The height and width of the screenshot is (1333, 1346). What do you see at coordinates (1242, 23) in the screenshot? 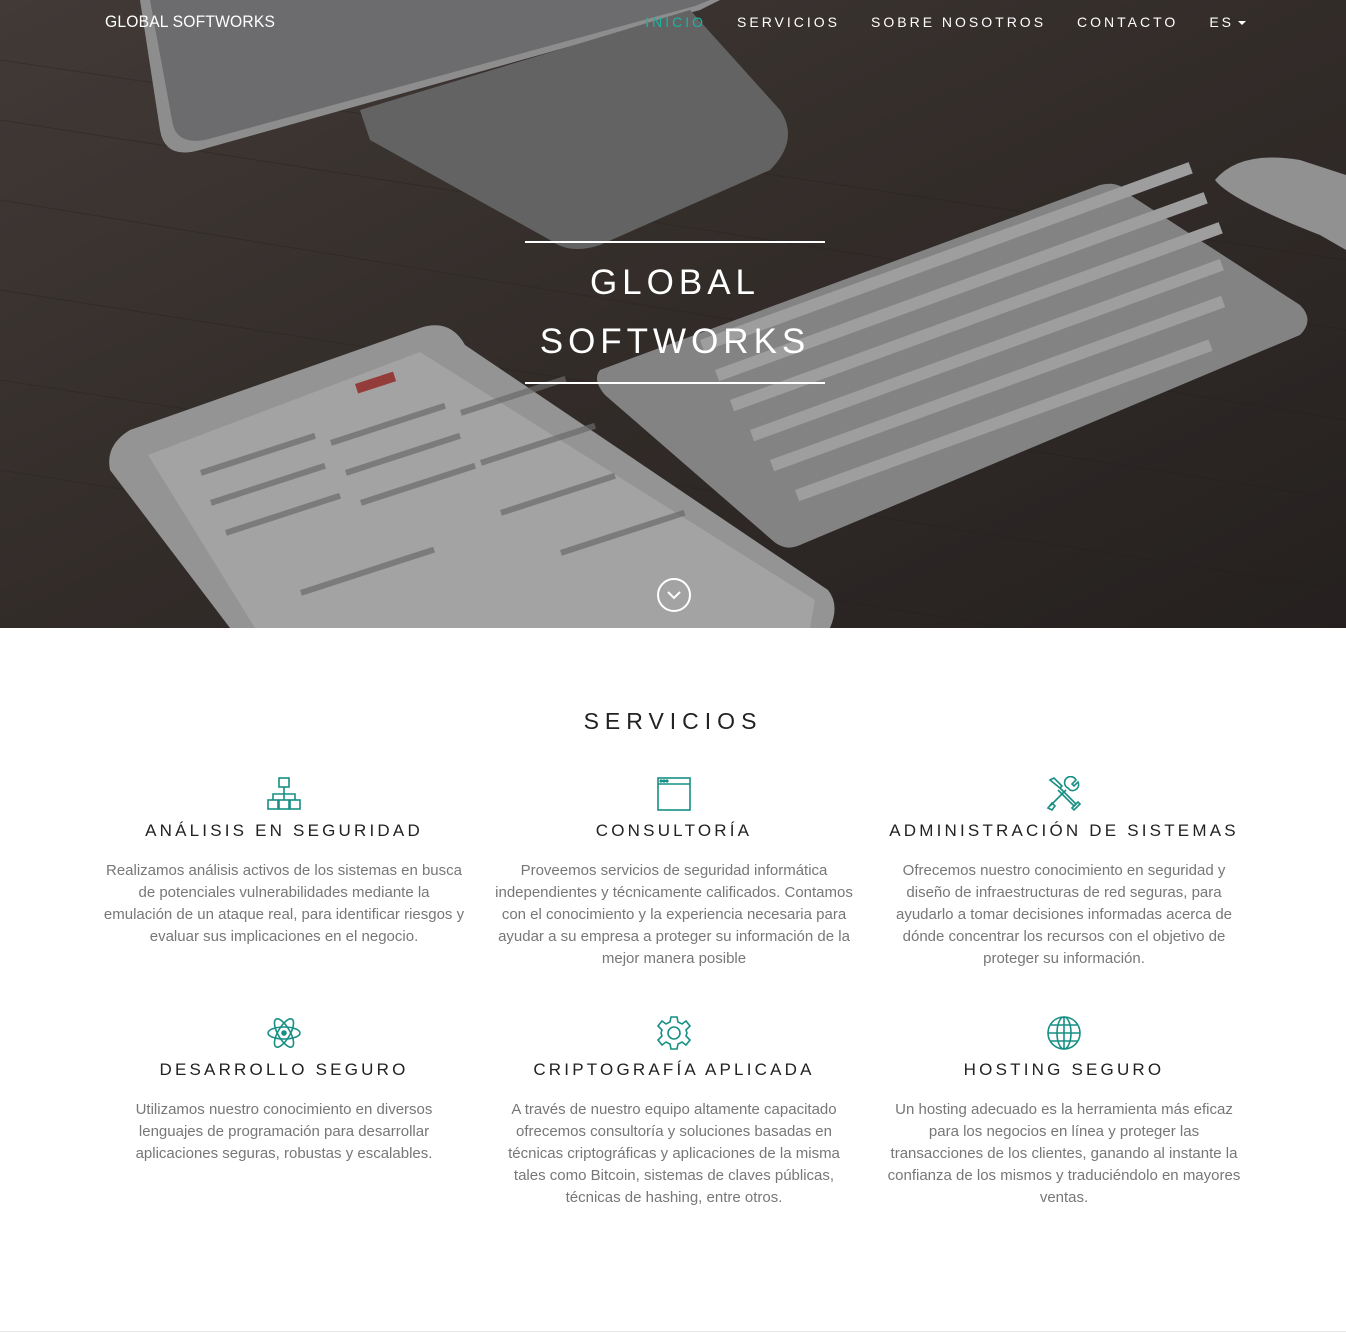
I see `caret-down-icon` at bounding box center [1242, 23].